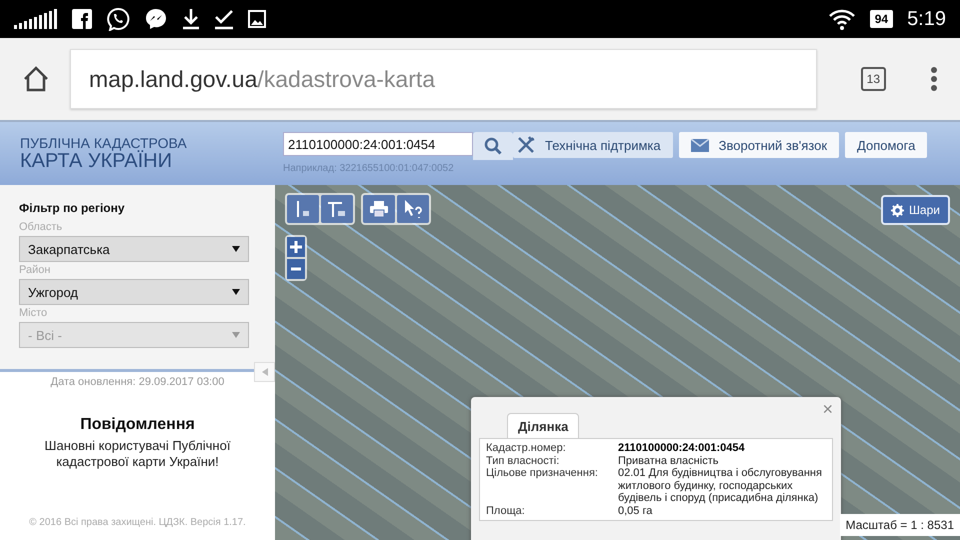 The width and height of the screenshot is (960, 540). I want to click on facebook-icon, so click(82, 19).